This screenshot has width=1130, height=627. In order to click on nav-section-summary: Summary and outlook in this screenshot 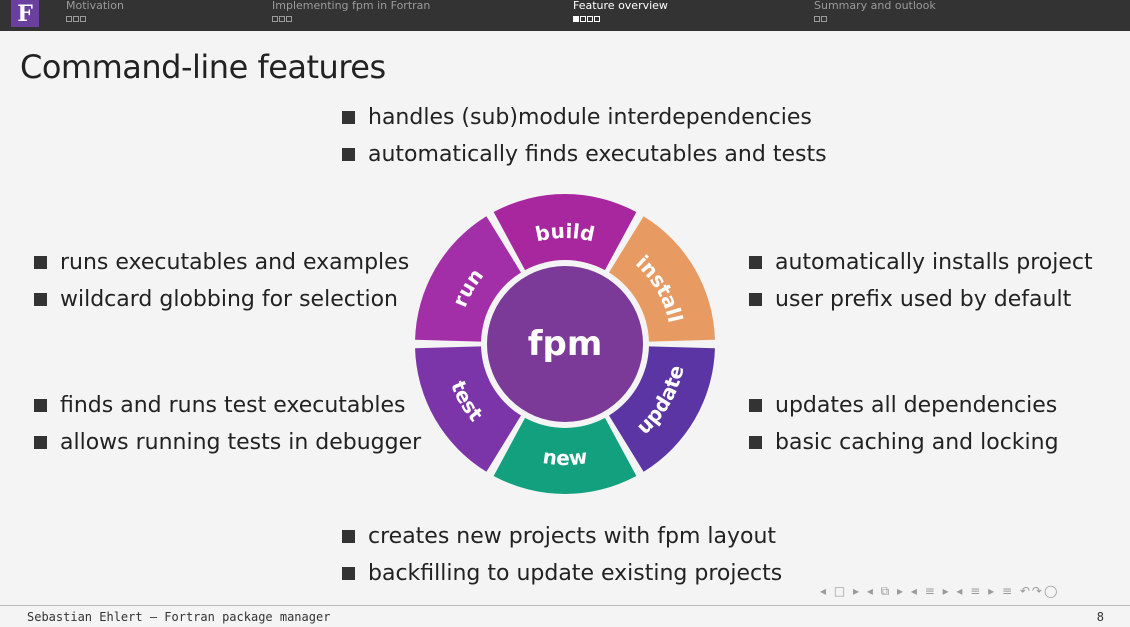, I will do `click(875, 11)`.